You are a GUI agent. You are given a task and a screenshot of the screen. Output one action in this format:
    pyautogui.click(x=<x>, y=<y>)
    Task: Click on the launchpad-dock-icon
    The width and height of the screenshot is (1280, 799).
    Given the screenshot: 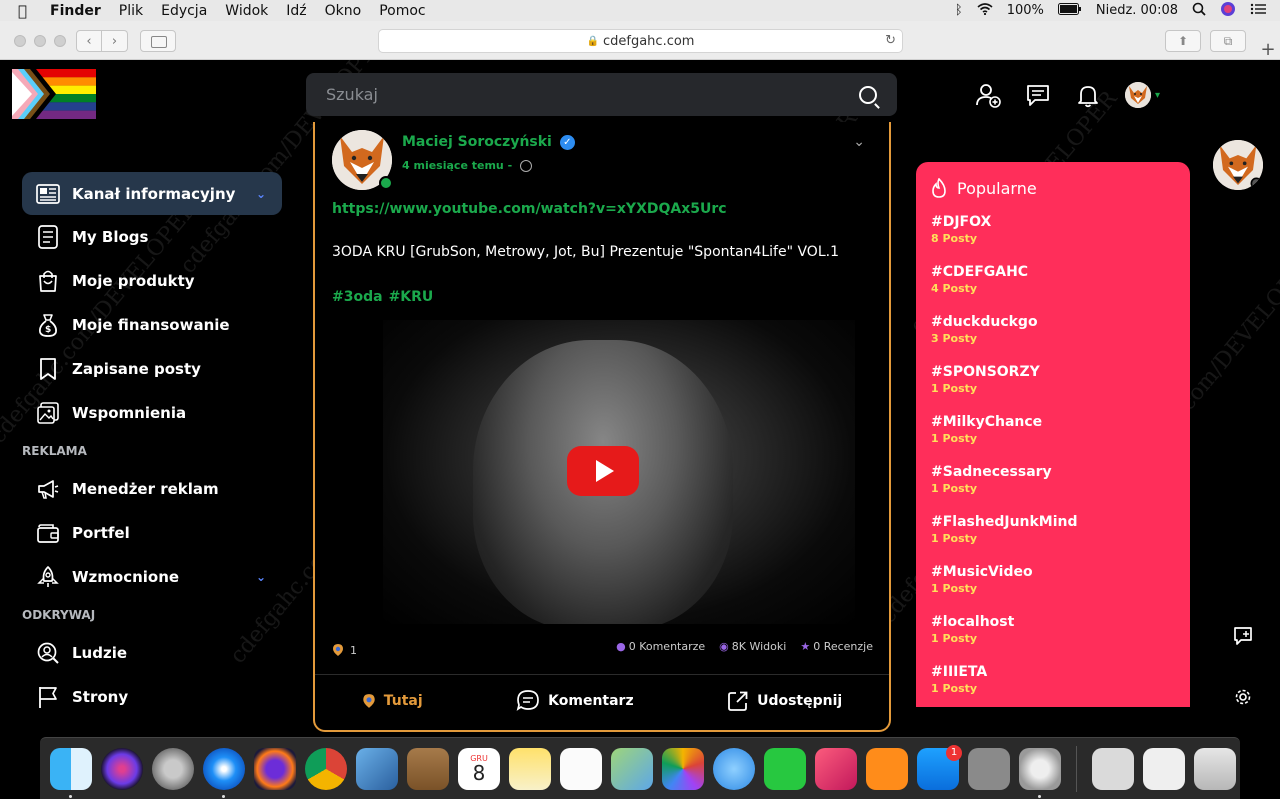 What is the action you would take?
    pyautogui.click(x=173, y=768)
    